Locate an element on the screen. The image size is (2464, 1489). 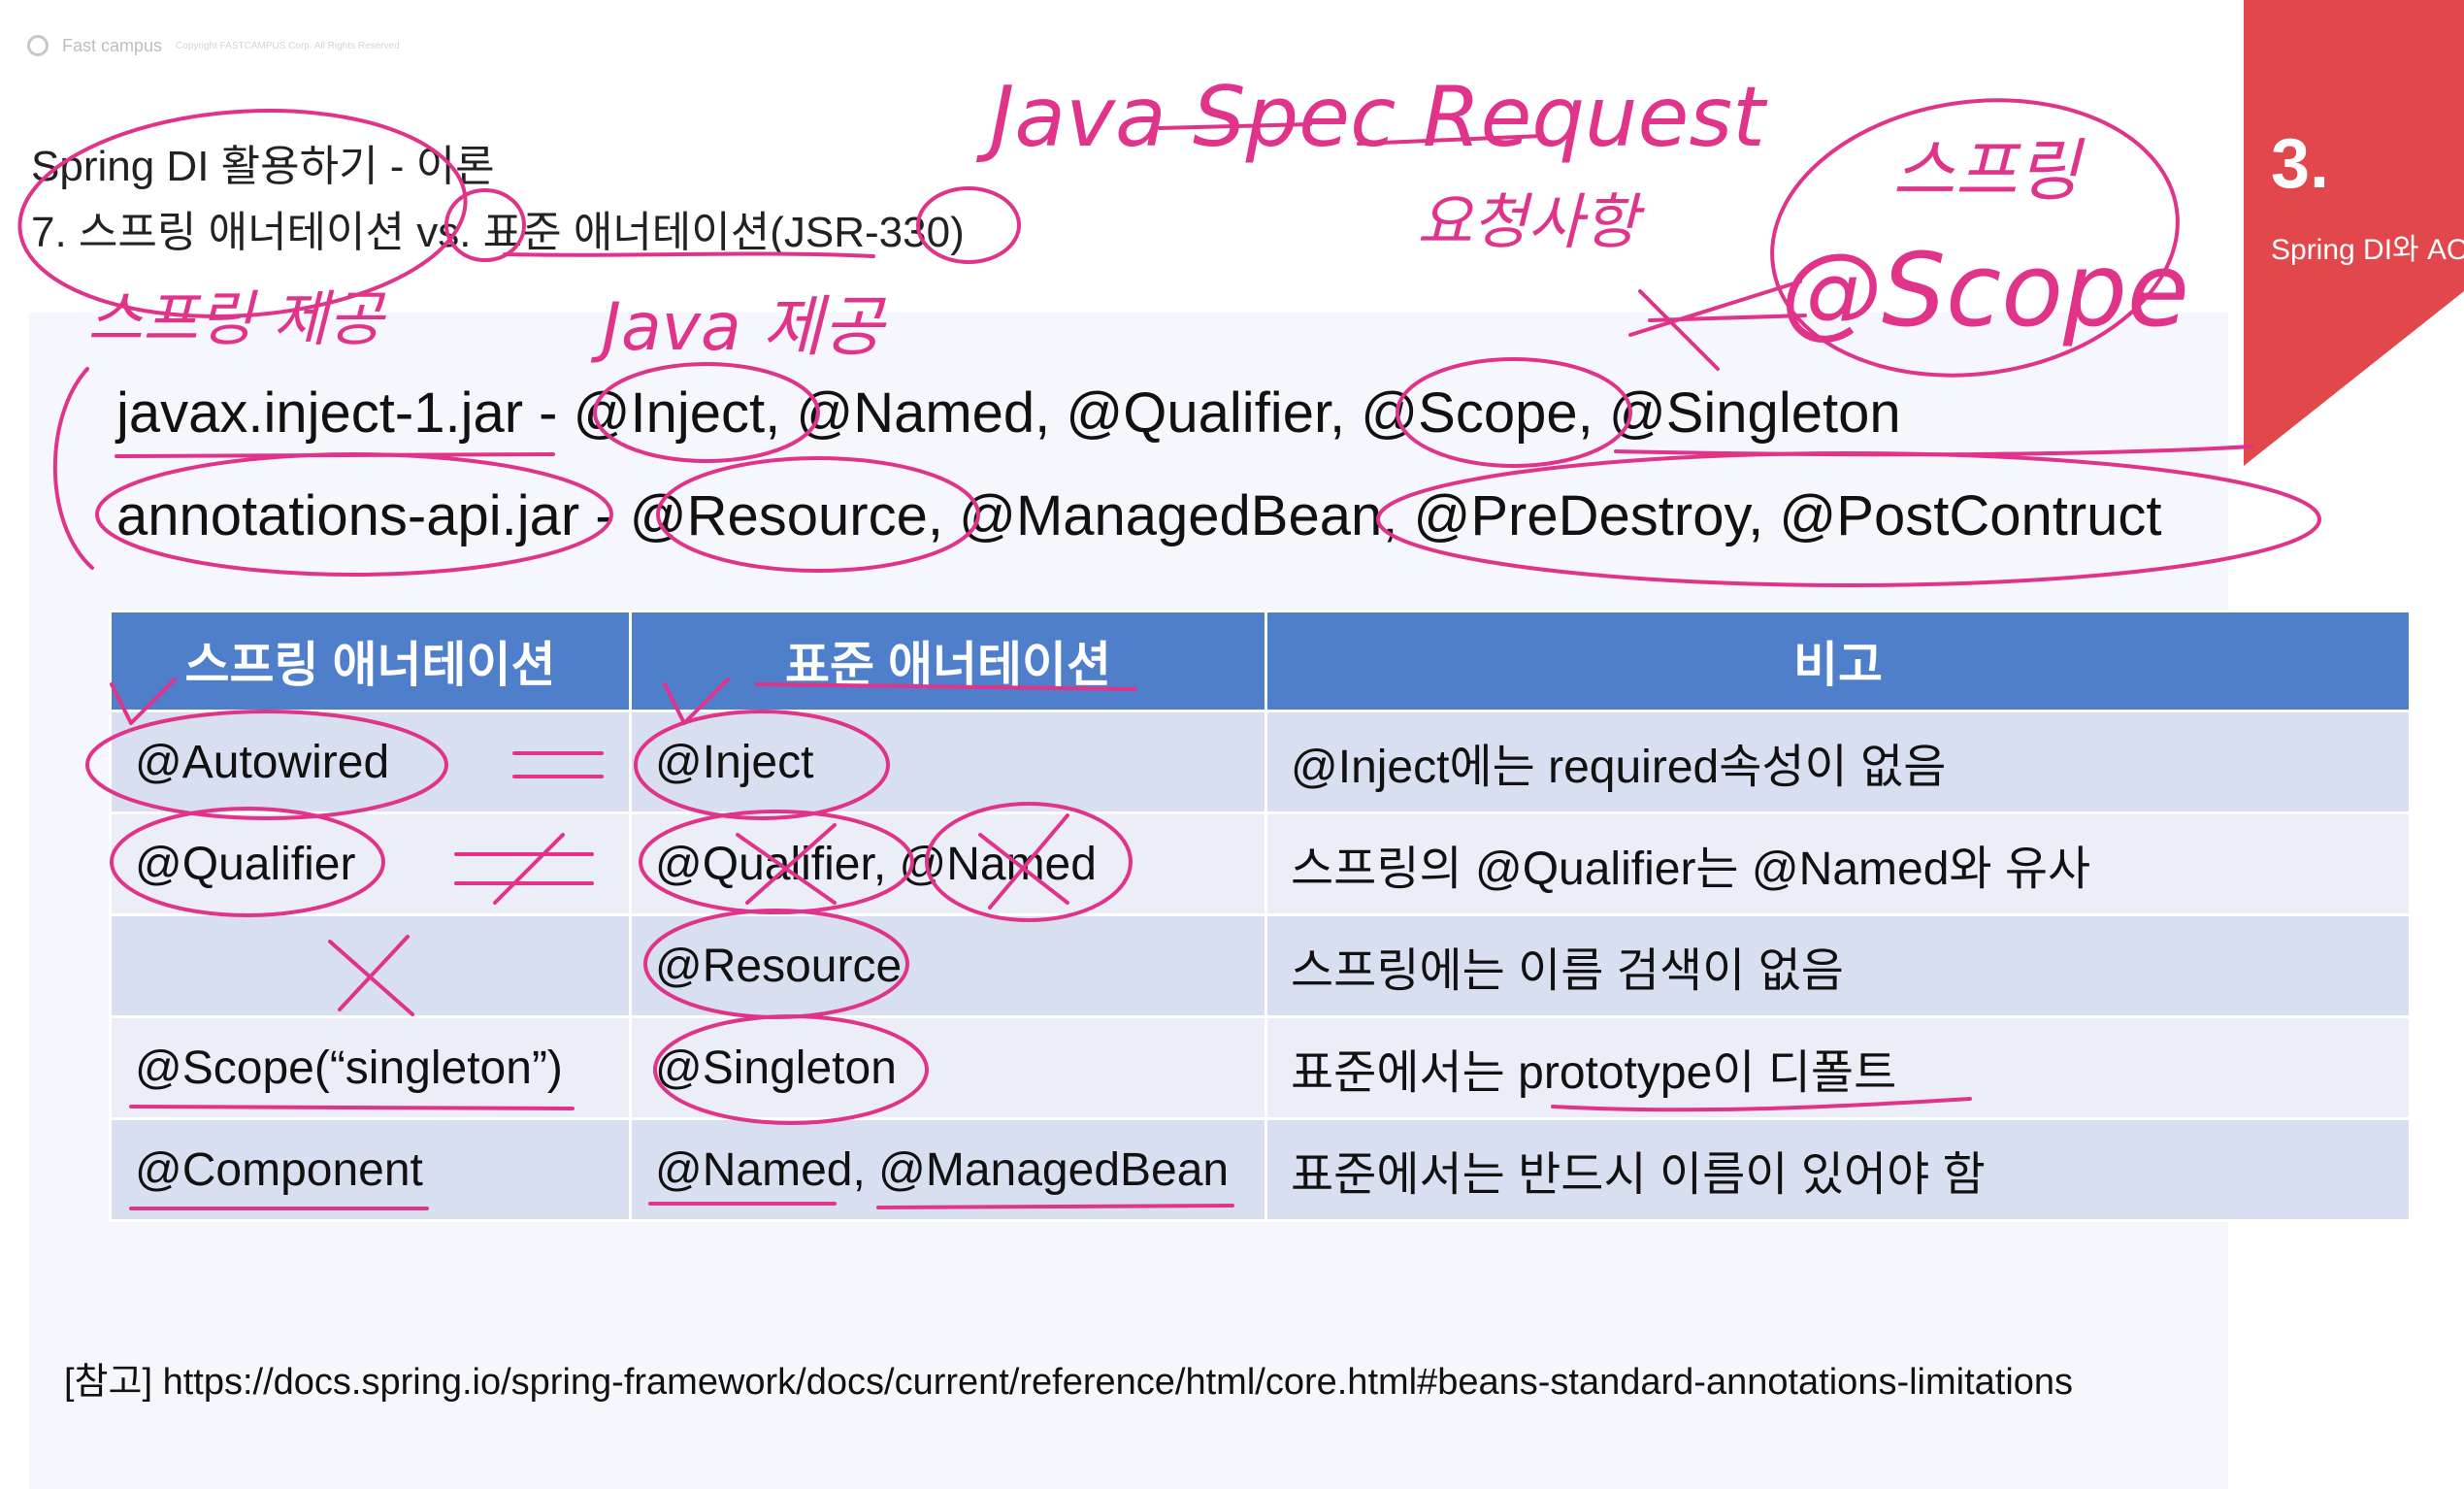
pen-text-requirements: 요청사항 is located at coordinates (1531, 221).